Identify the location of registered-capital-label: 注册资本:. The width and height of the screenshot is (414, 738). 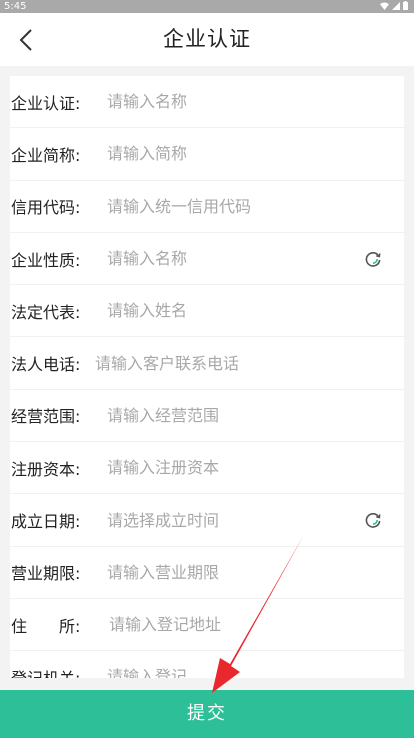
(46, 469).